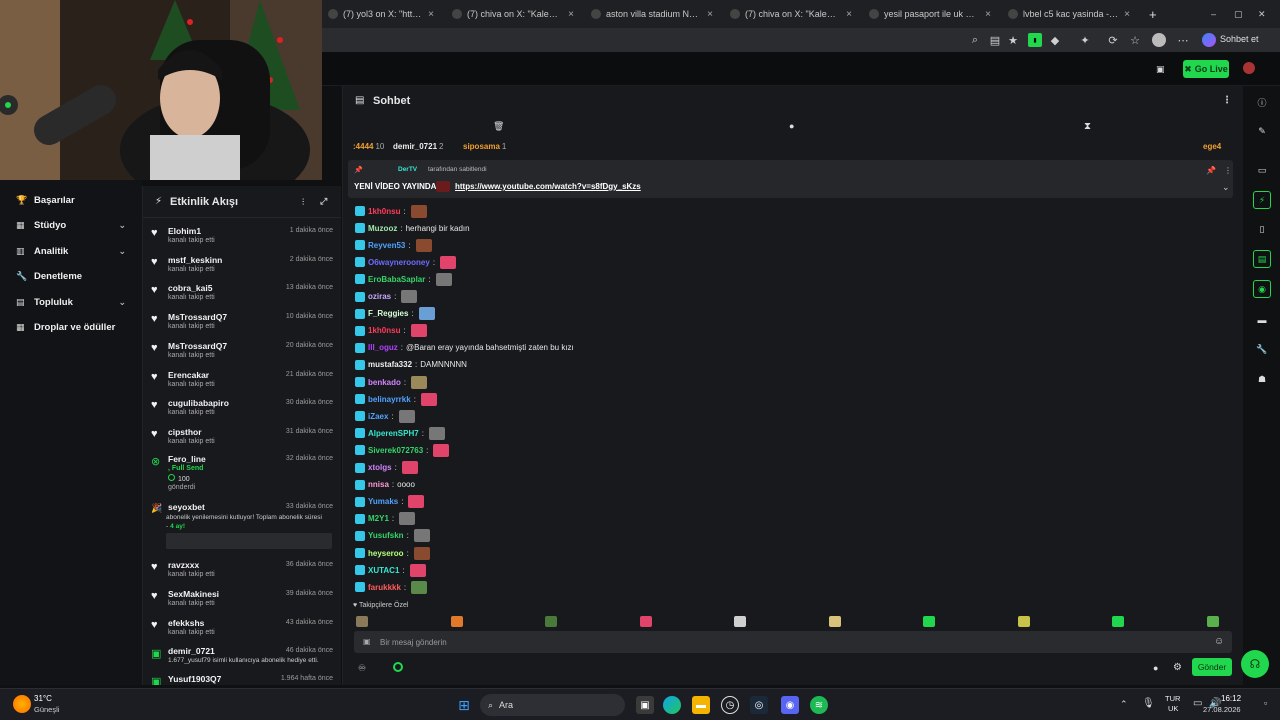 This screenshot has height=720, width=1280. What do you see at coordinates (184, 231) in the screenshot?
I see `feed-event-user: Elohim1` at bounding box center [184, 231].